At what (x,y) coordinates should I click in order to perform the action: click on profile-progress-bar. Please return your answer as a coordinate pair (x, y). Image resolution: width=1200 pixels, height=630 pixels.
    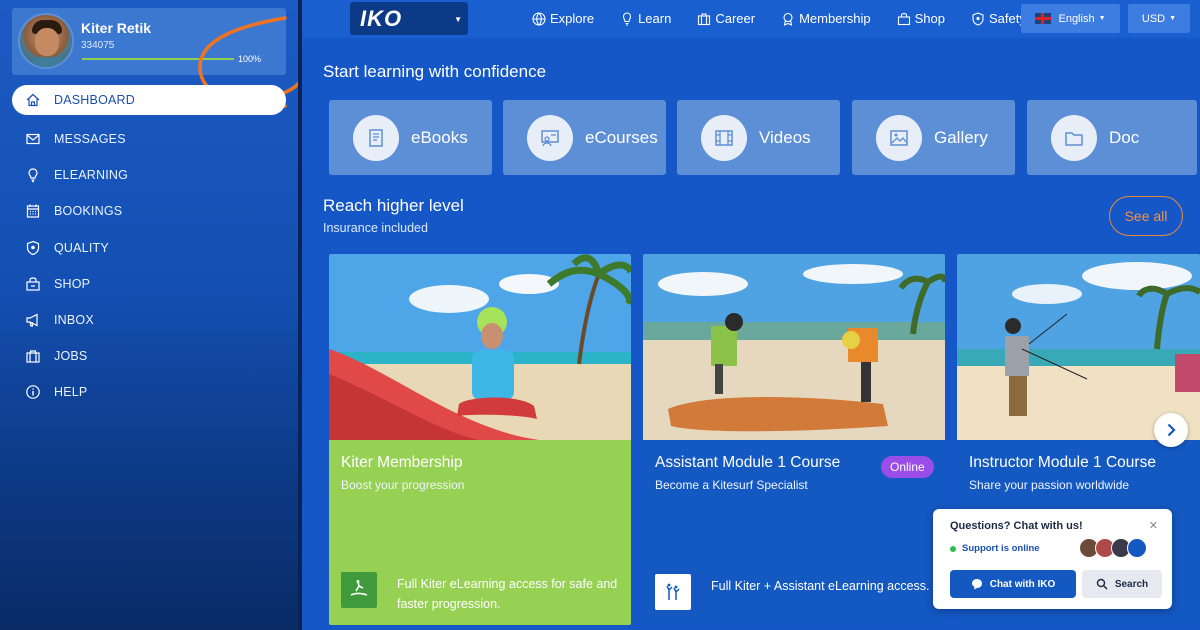
    Looking at the image, I should click on (158, 59).